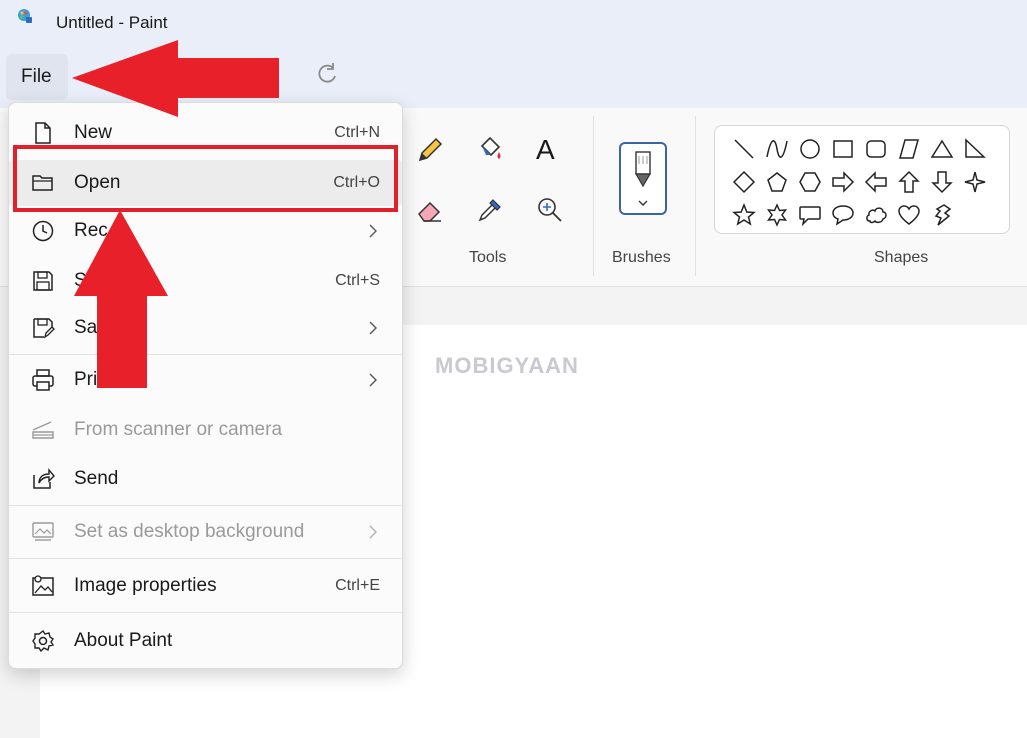  What do you see at coordinates (86, 379) in the screenshot?
I see `menu-item-label: Pri` at bounding box center [86, 379].